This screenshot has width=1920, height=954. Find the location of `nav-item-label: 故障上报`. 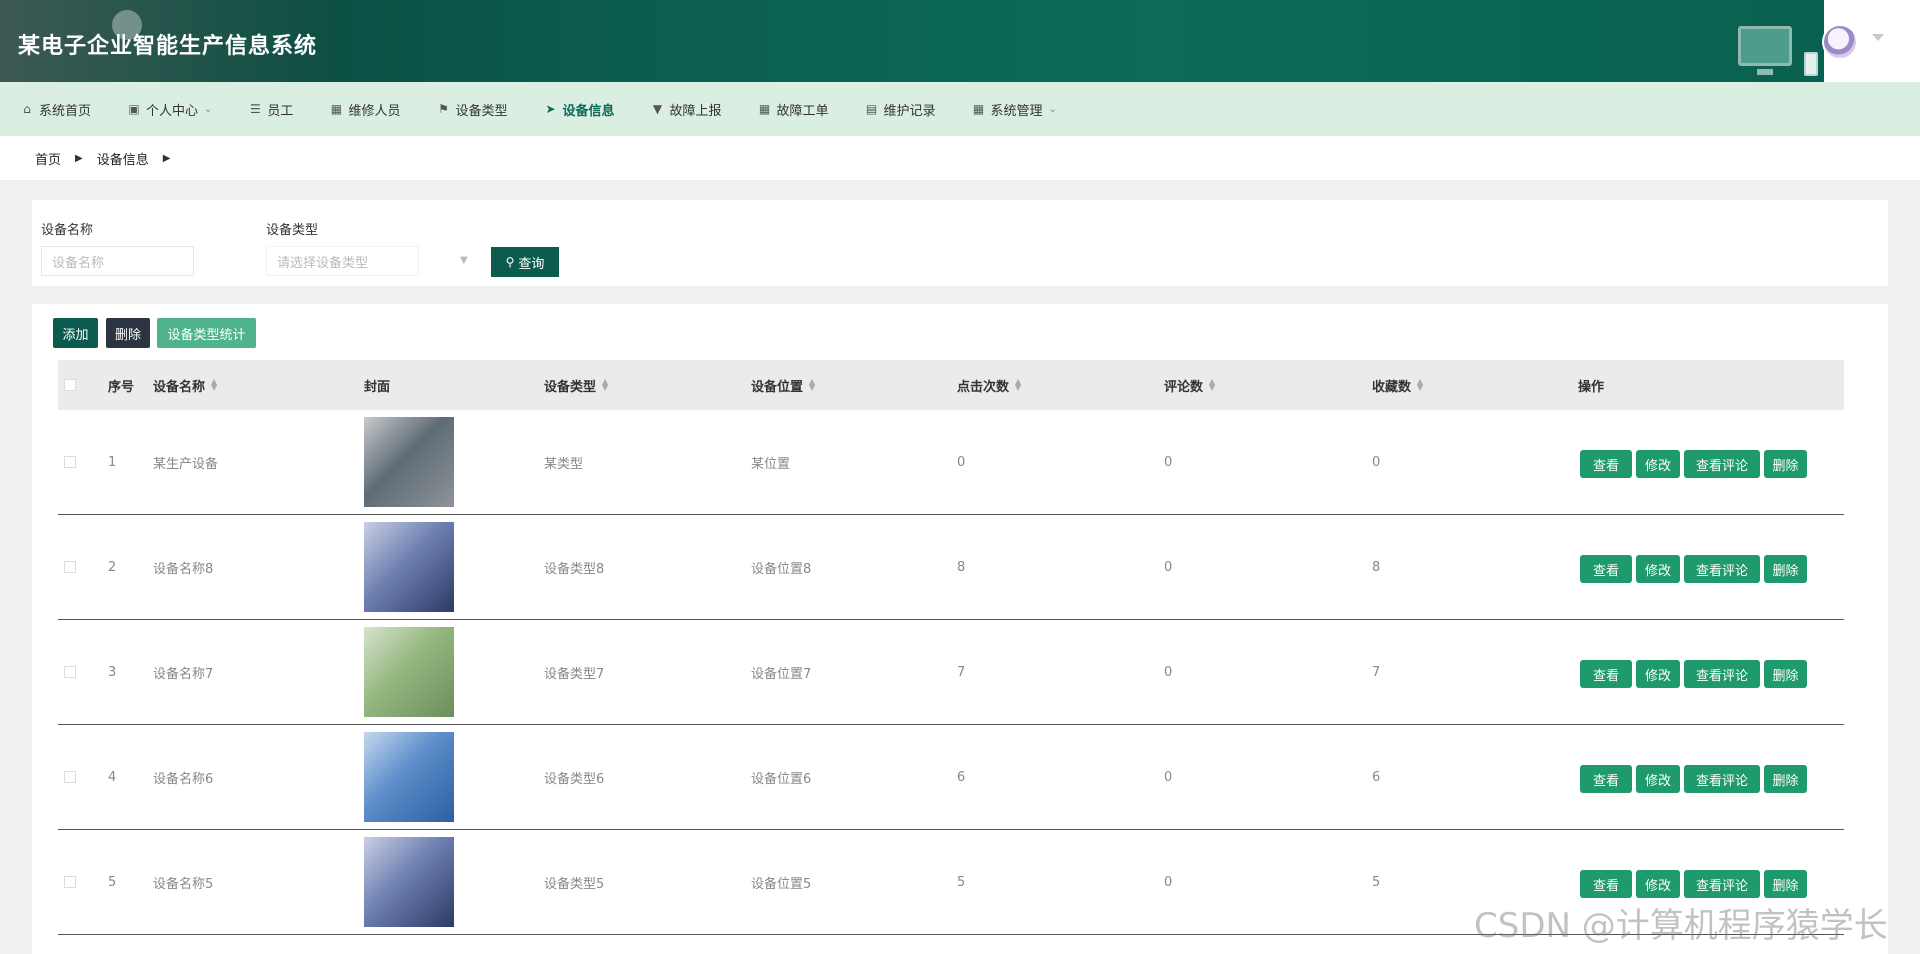

nav-item-label: 故障上报 is located at coordinates (695, 111).